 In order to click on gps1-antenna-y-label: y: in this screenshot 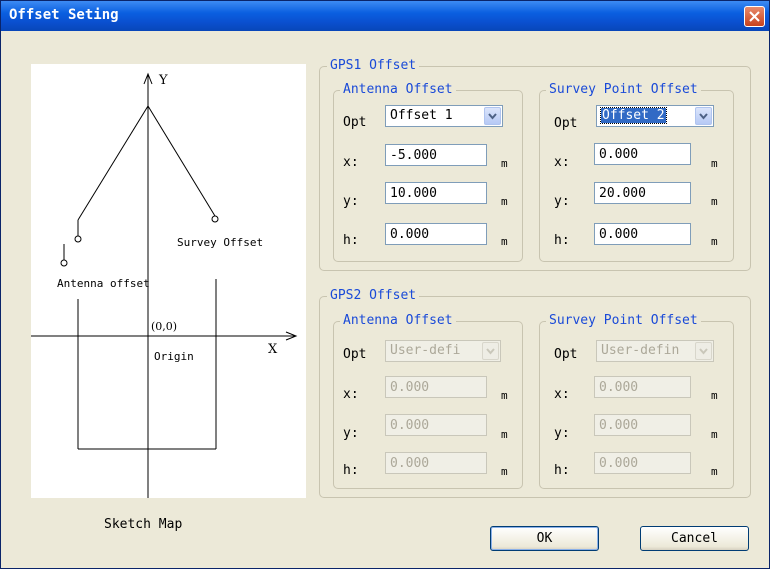, I will do `click(351, 201)`.